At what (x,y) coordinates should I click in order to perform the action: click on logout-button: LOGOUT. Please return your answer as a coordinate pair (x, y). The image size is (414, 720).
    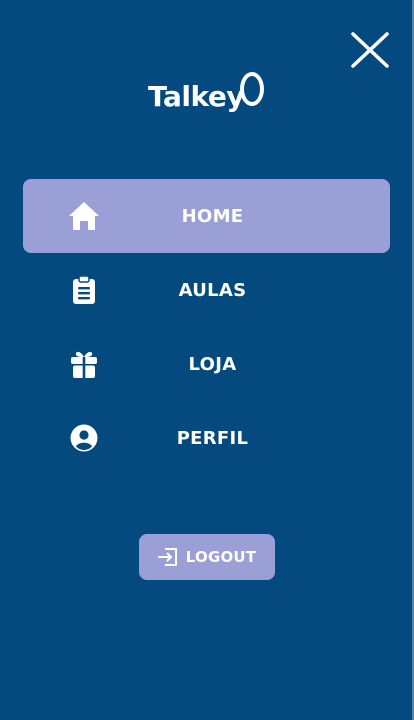
    Looking at the image, I should click on (207, 557).